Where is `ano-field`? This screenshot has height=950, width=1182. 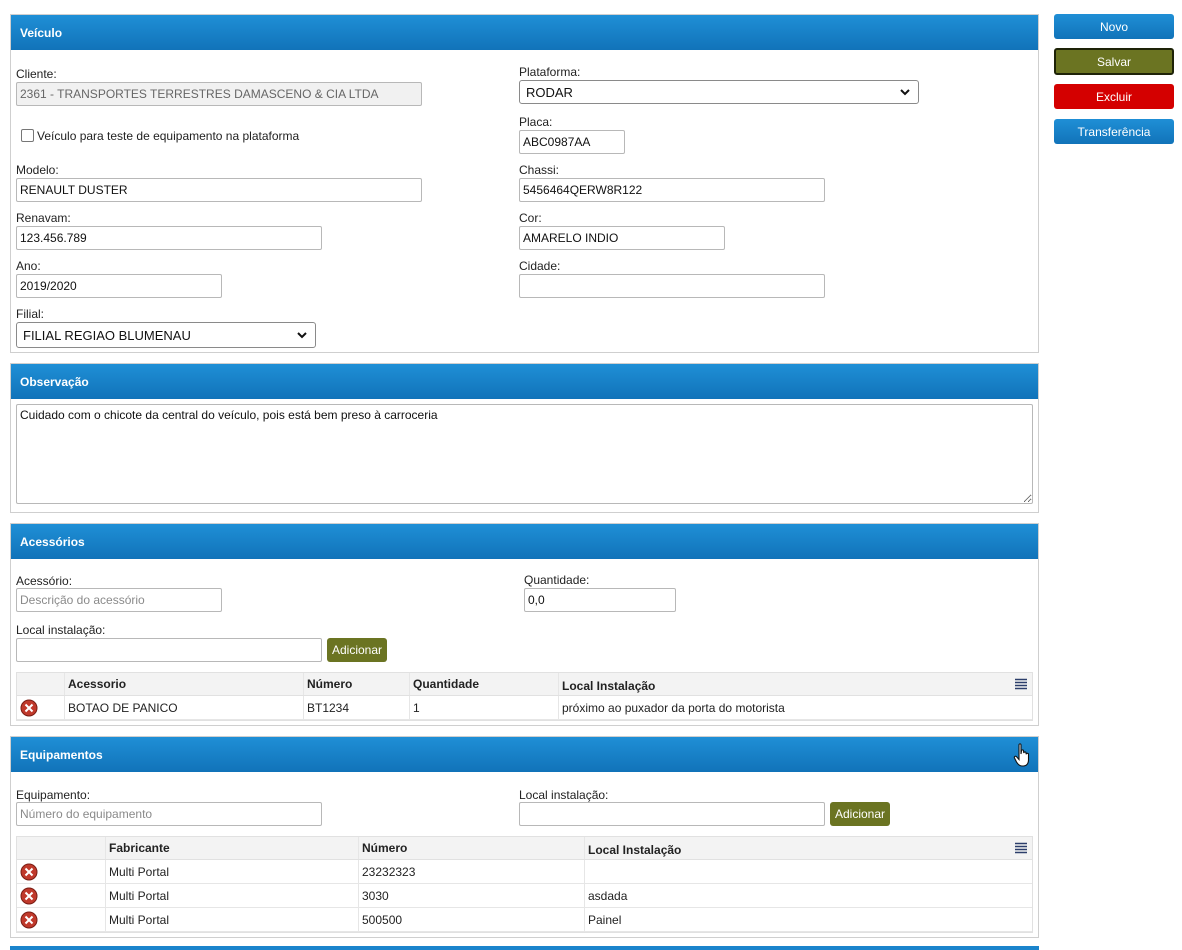
ano-field is located at coordinates (119, 286).